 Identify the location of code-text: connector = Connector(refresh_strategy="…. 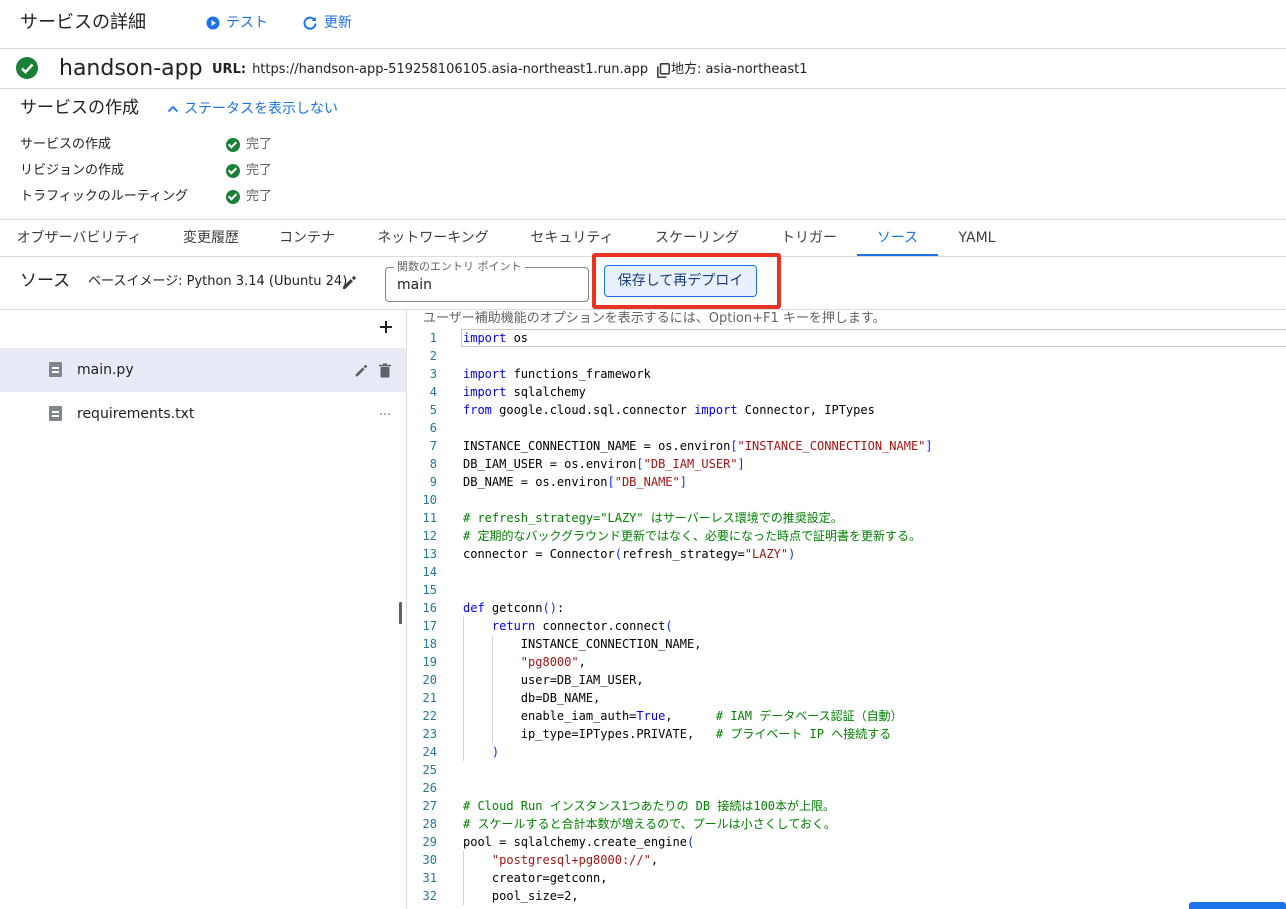
(629, 554).